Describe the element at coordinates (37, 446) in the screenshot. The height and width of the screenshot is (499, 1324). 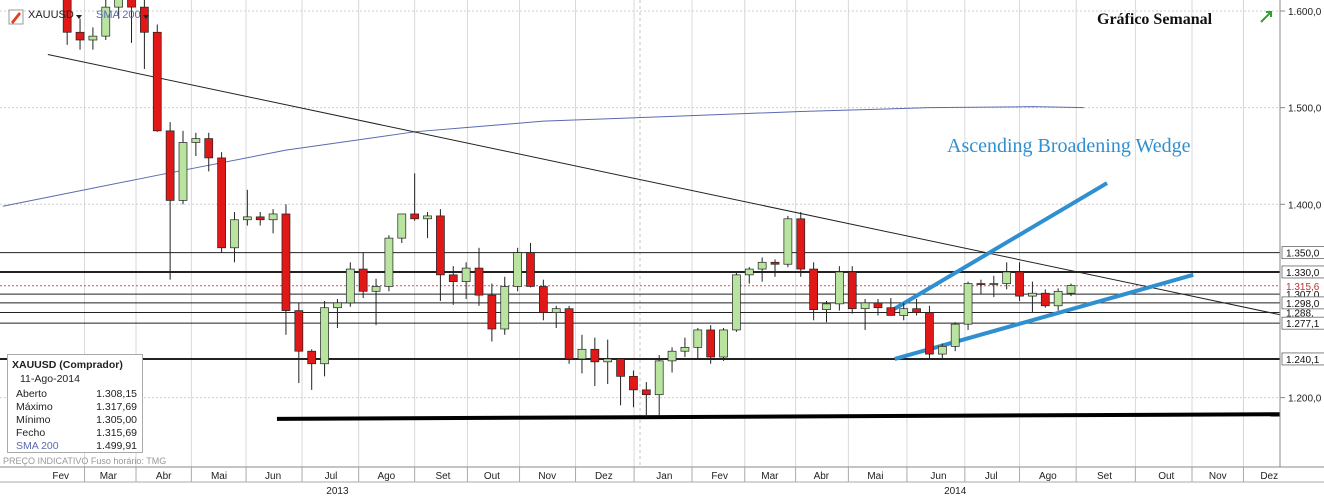
I see `info-sma-label: SMA 200` at that location.